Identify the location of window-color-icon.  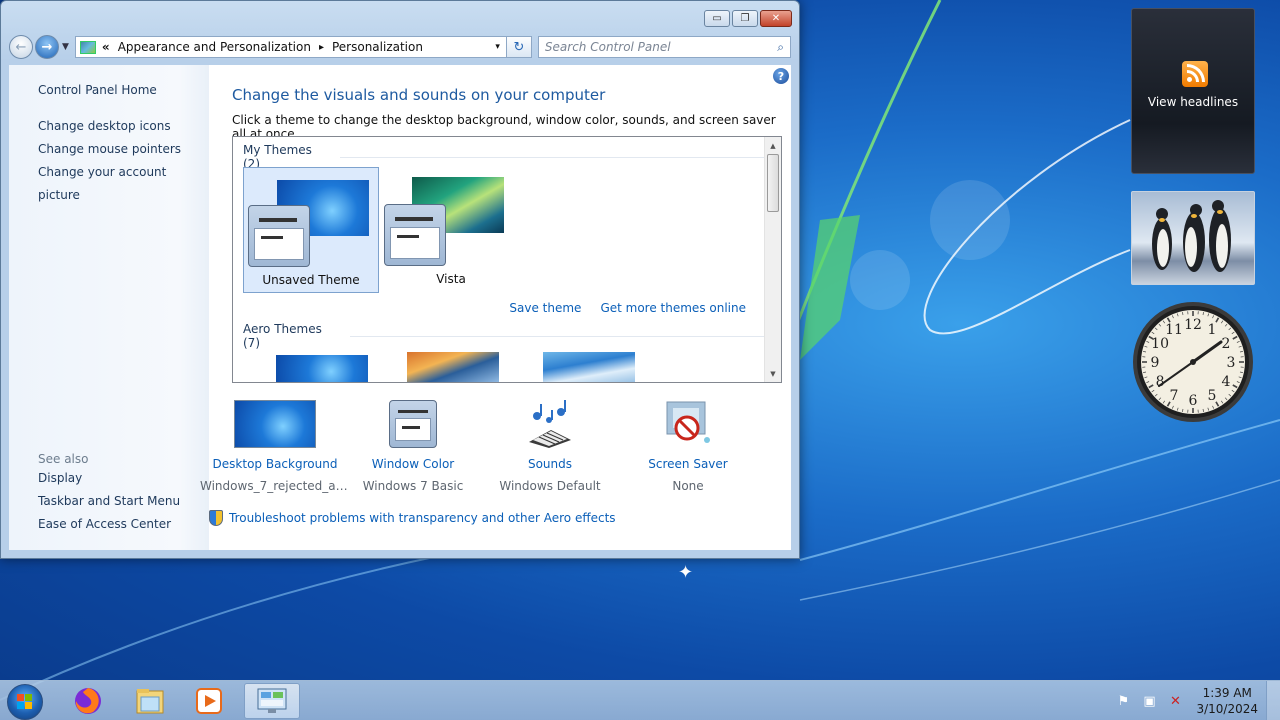
(413, 424).